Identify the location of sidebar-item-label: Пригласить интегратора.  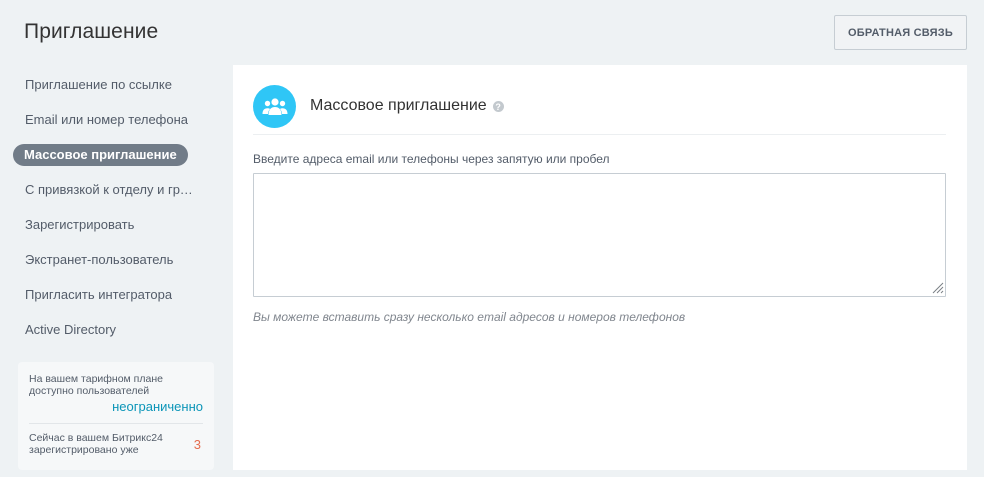
(99, 294).